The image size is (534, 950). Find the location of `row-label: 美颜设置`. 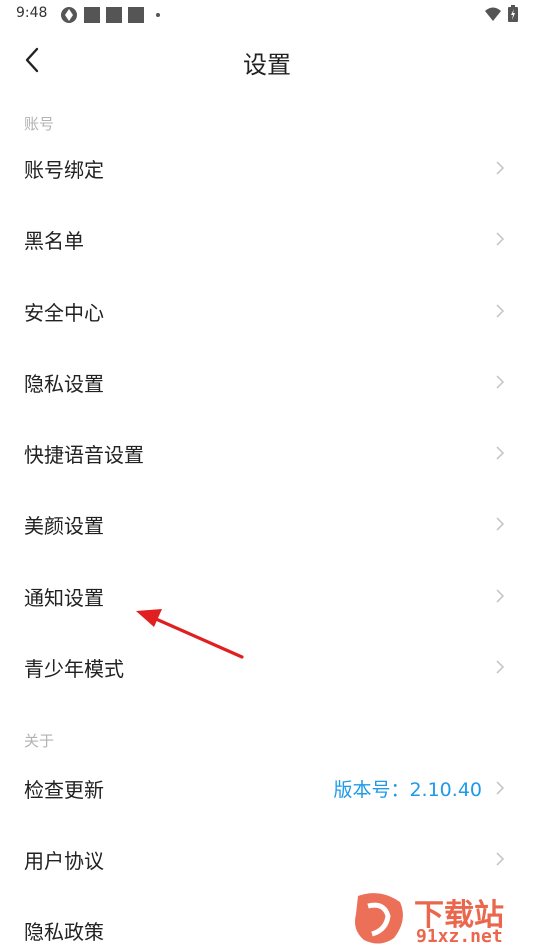

row-label: 美颜设置 is located at coordinates (64, 525).